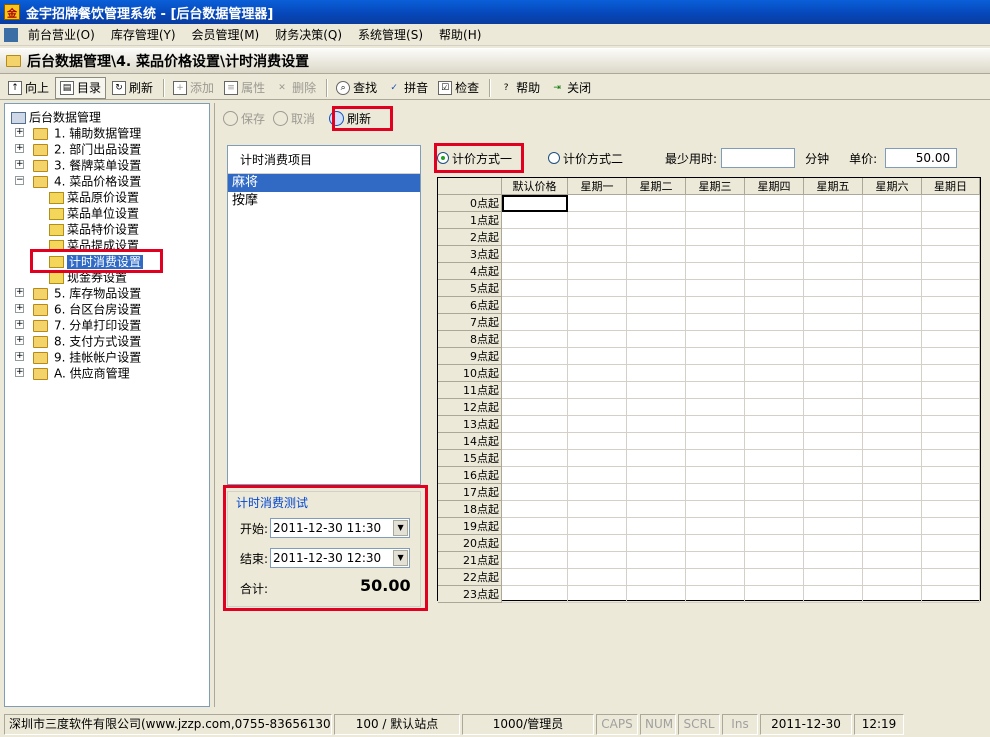 The image size is (990, 737). What do you see at coordinates (61, 35) in the screenshot?
I see `menu-front-business: 前台营业(O)` at bounding box center [61, 35].